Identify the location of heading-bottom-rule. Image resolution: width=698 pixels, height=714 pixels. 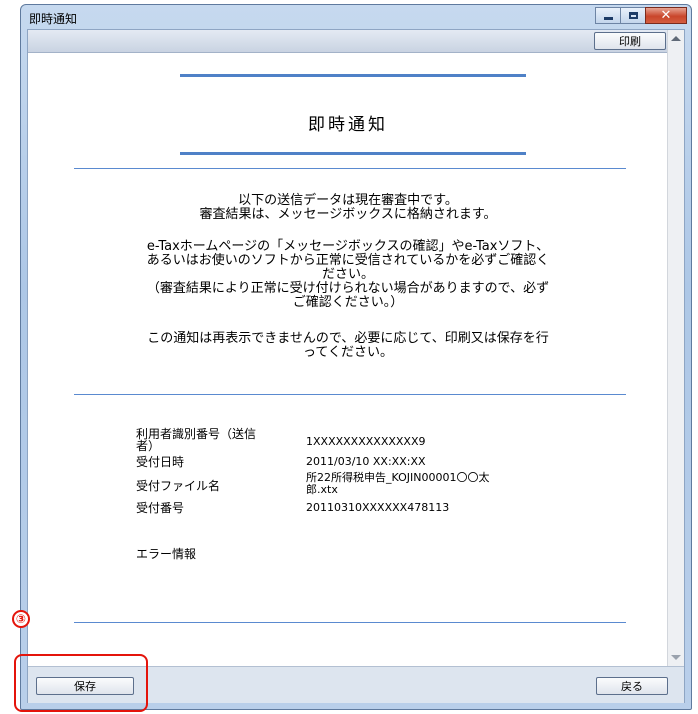
(353, 153).